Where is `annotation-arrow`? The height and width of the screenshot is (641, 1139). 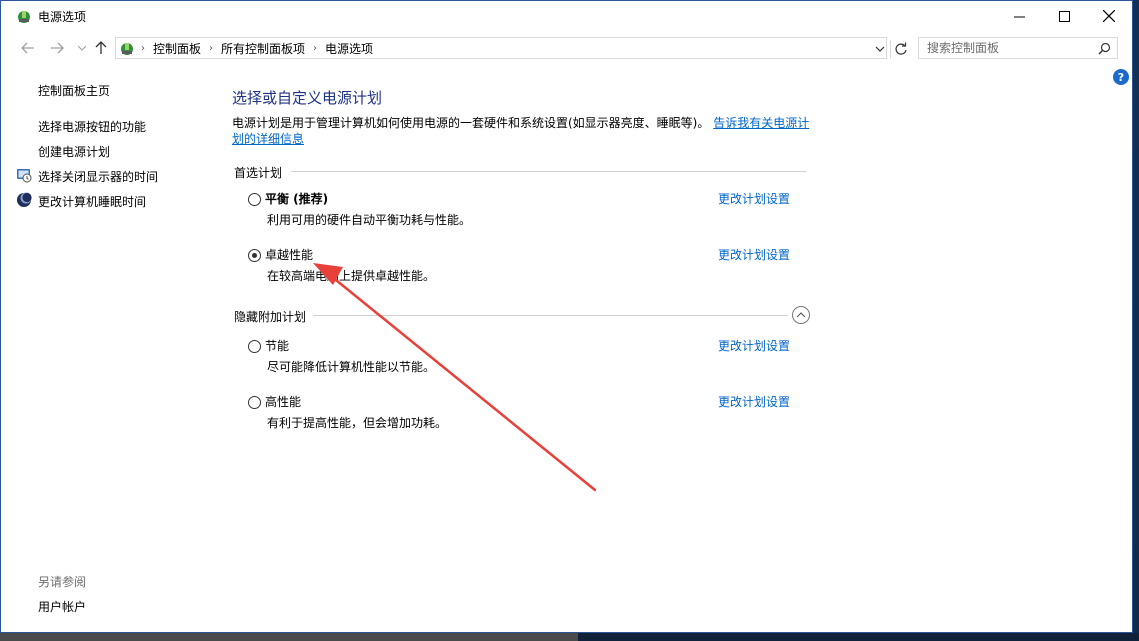
annotation-arrow is located at coordinates (455, 377).